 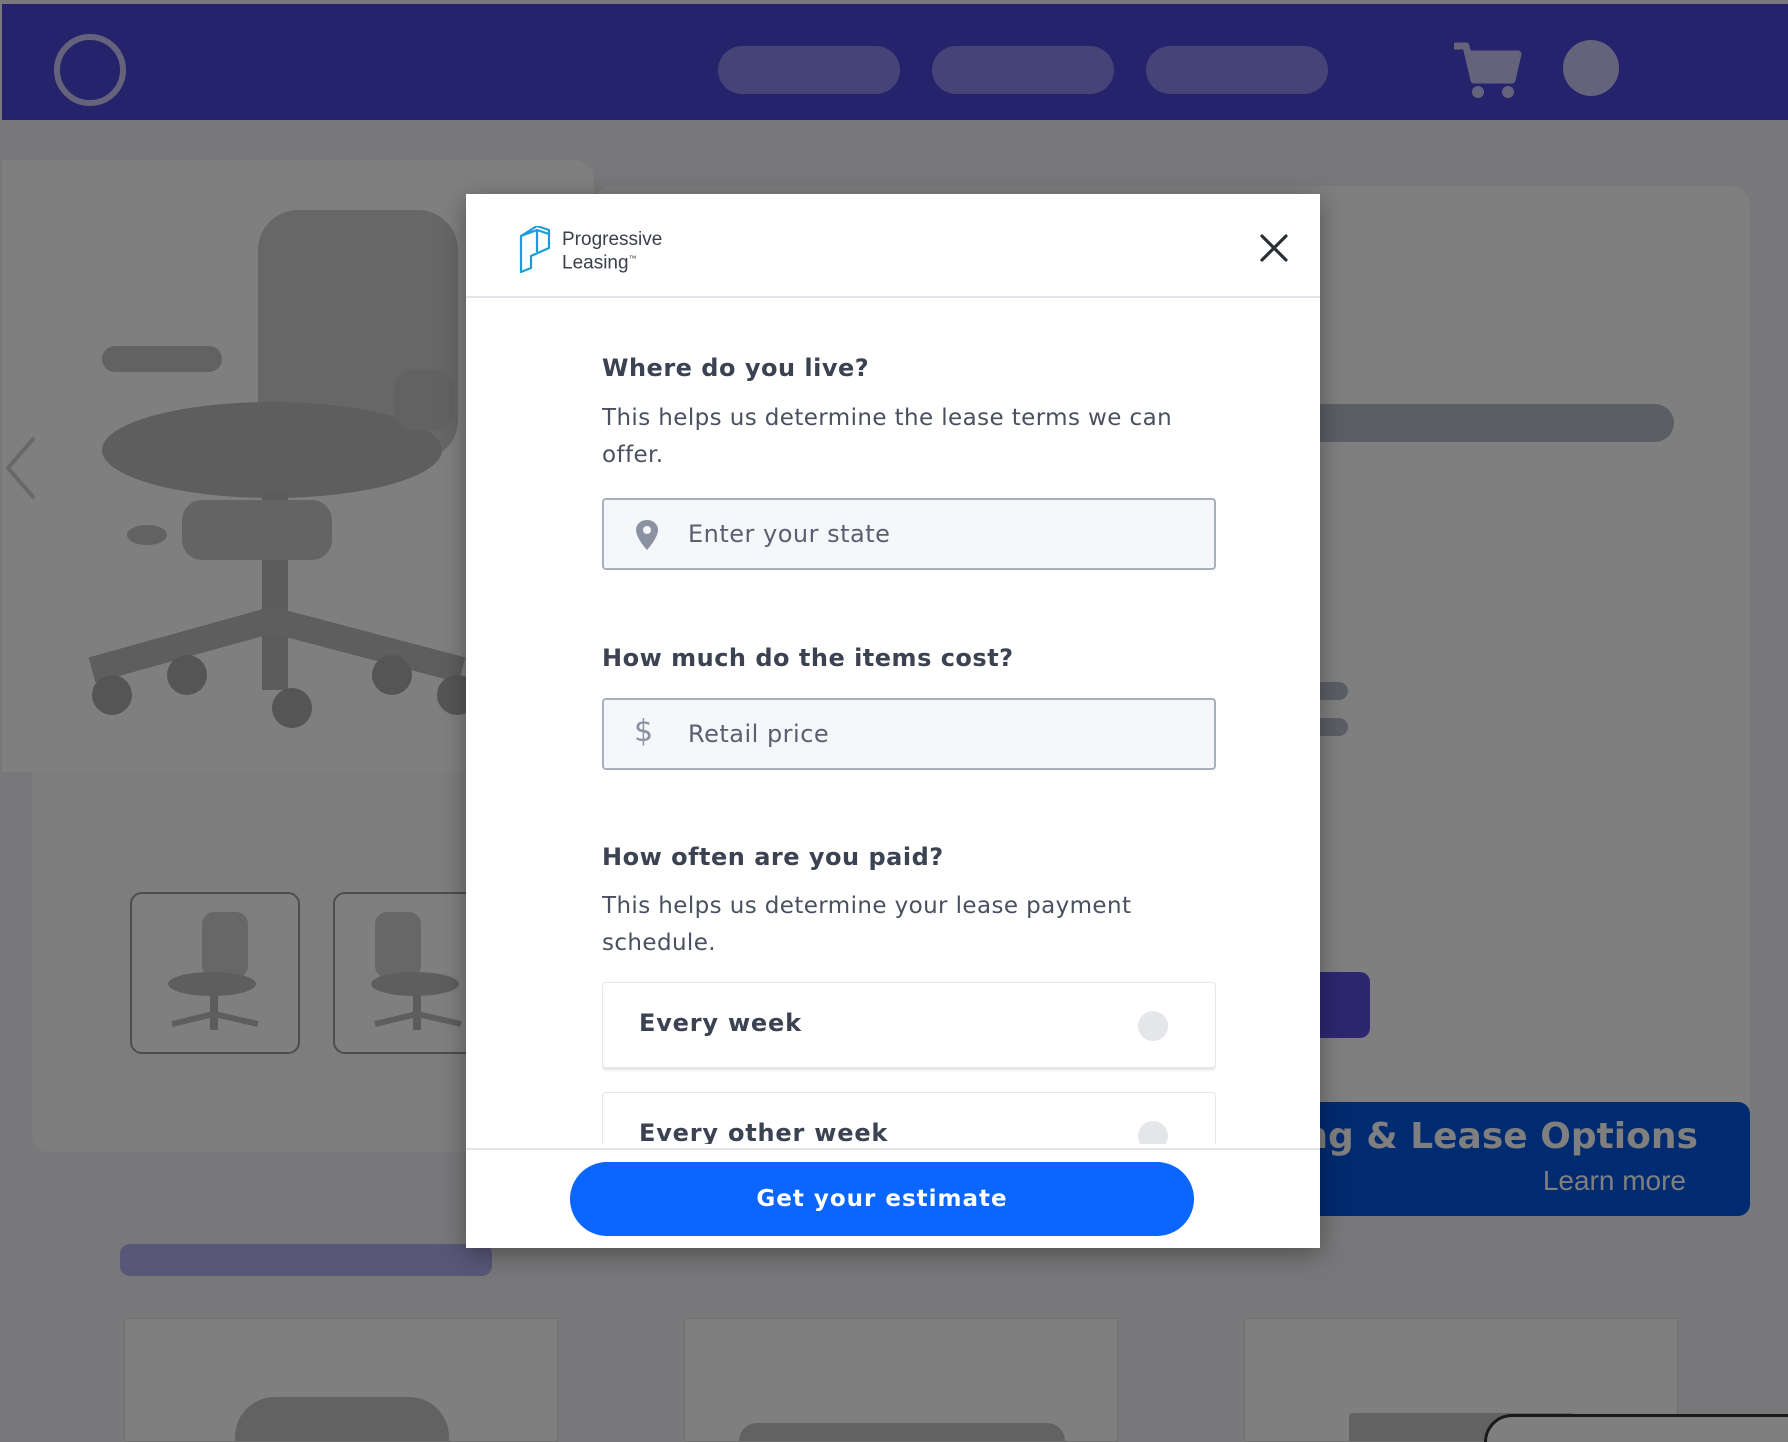 I want to click on option-label: Every other week, so click(x=764, y=1131).